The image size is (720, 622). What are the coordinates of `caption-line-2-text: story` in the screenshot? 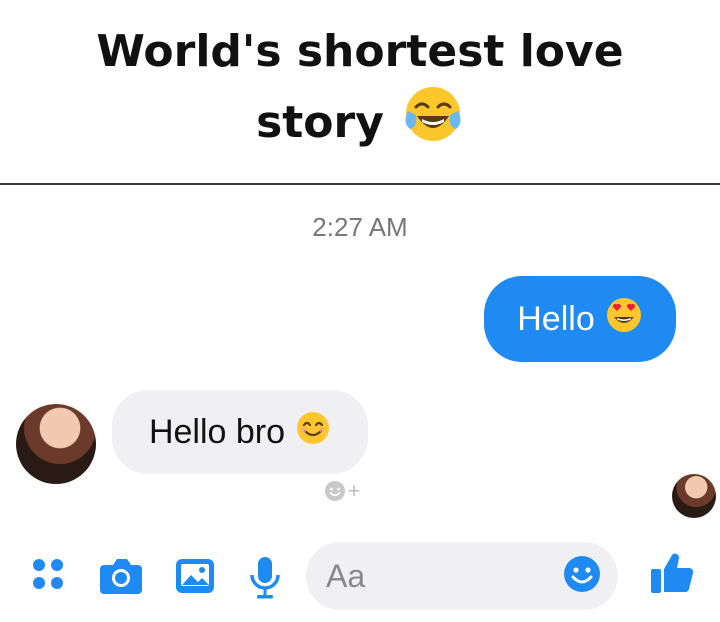 It's located at (320, 122).